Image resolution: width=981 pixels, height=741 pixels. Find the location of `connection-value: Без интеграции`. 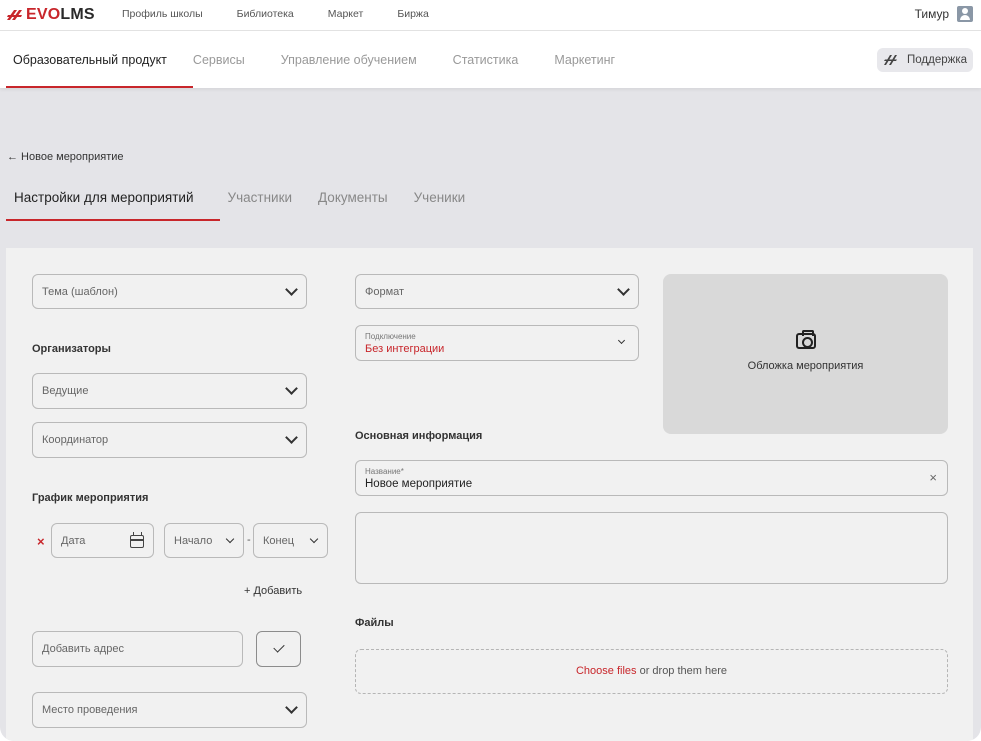

connection-value: Без интеграции is located at coordinates (405, 349).